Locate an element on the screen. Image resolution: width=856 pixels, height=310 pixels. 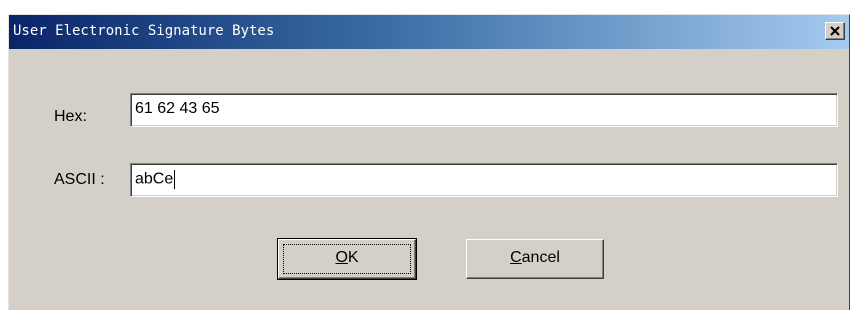
hex-label: Hex: is located at coordinates (70, 116).